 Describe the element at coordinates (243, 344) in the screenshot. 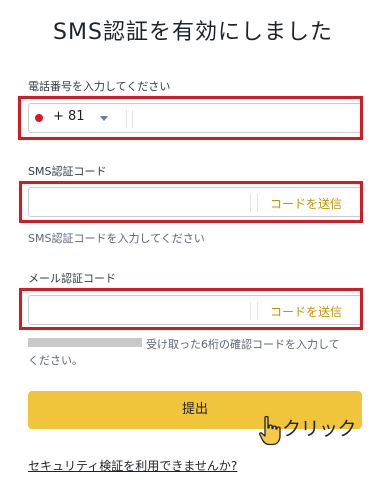

I see `email-code-hint-line1: 受け取った6桁の確認コードを入力して` at that location.